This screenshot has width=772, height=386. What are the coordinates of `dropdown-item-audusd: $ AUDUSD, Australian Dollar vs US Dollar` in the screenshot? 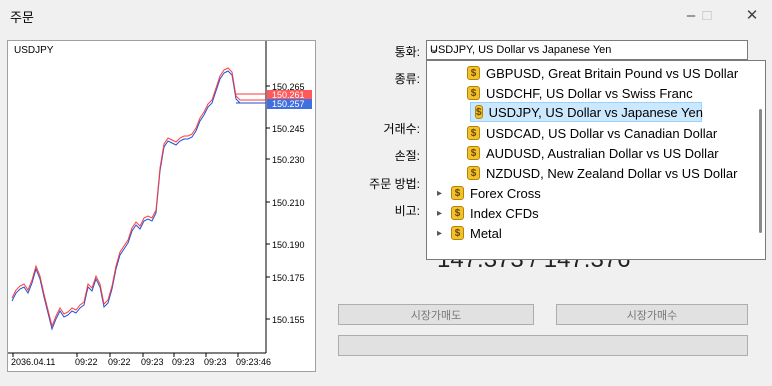 It's located at (593, 153).